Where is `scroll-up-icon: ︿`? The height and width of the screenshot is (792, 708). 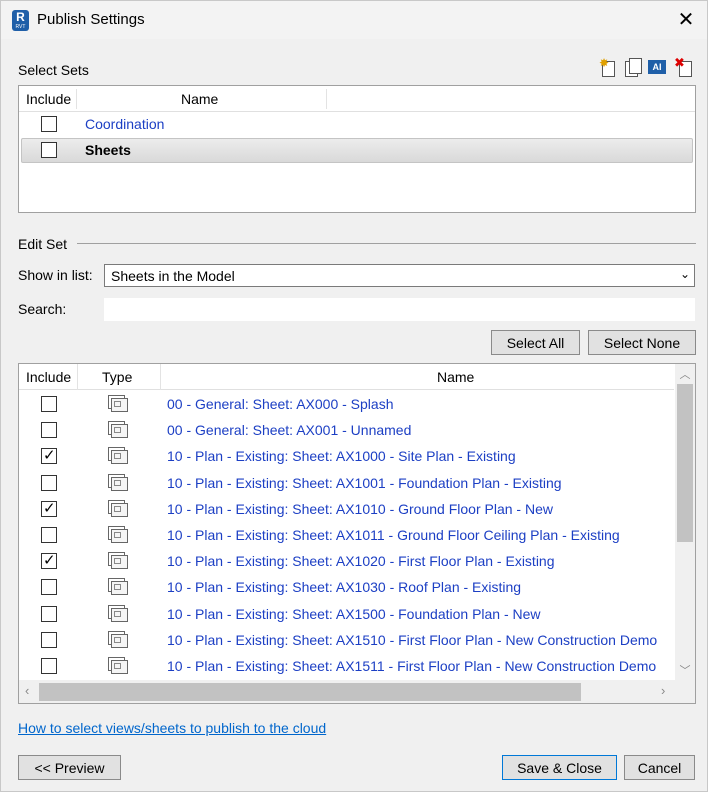 scroll-up-icon: ︿ is located at coordinates (685, 374).